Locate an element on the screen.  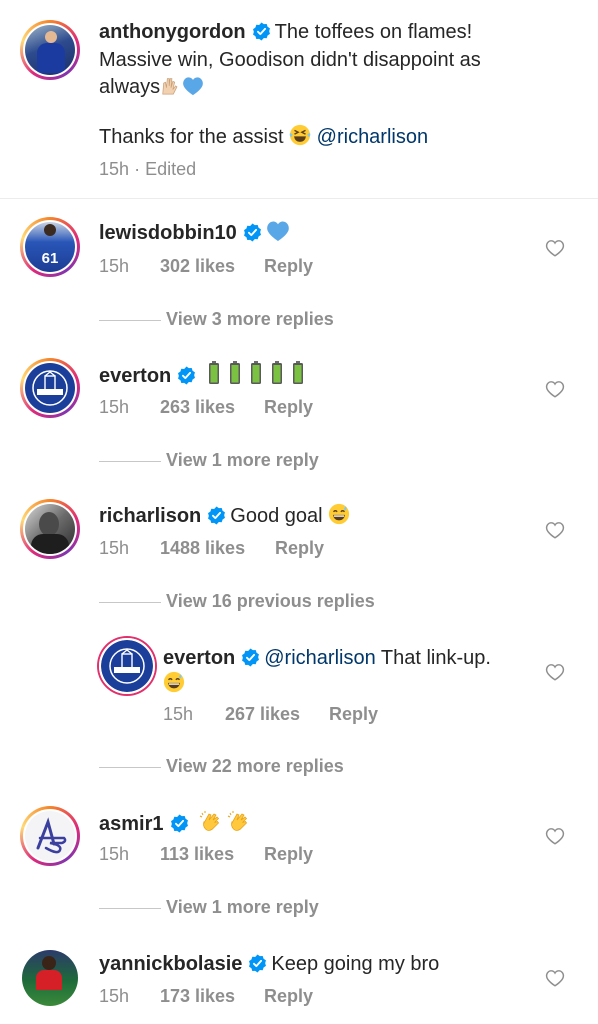
comment-username: asmir1 is located at coordinates (131, 824).